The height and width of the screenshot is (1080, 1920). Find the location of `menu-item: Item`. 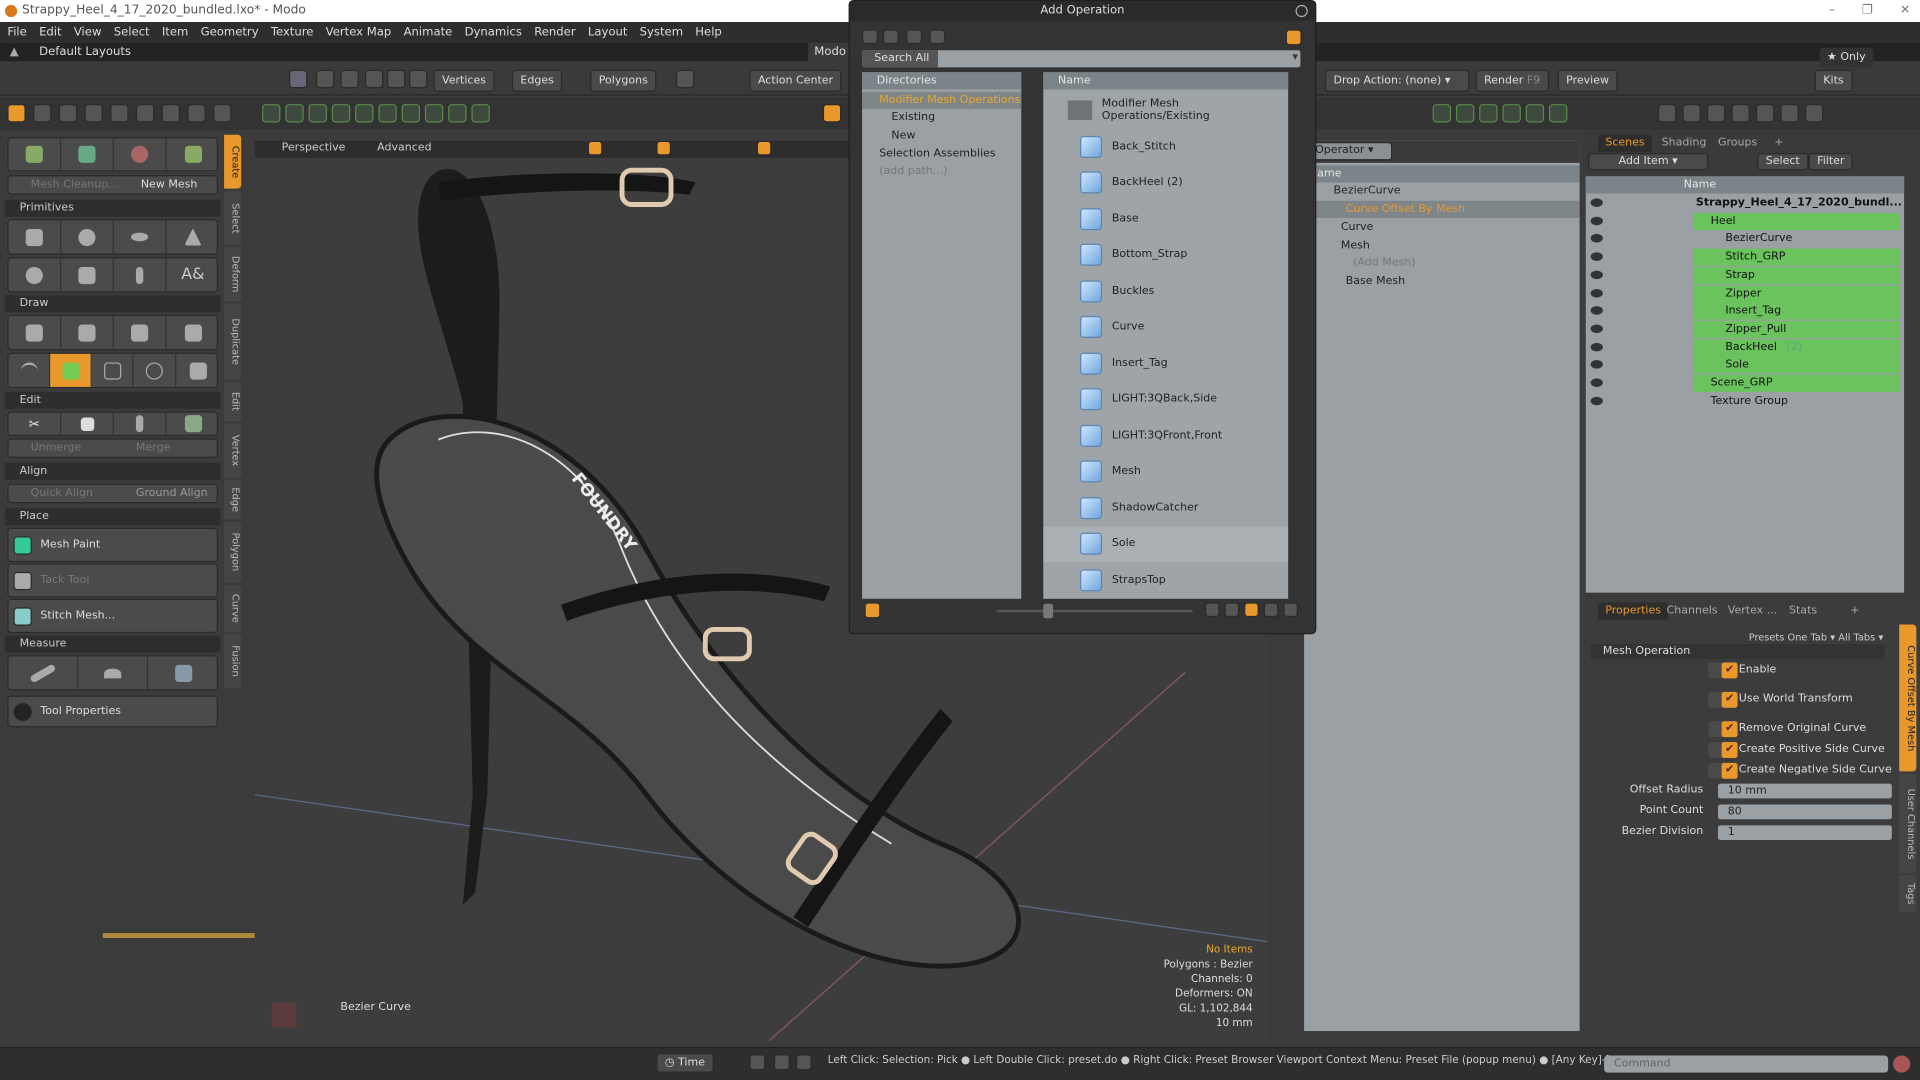

menu-item: Item is located at coordinates (175, 32).